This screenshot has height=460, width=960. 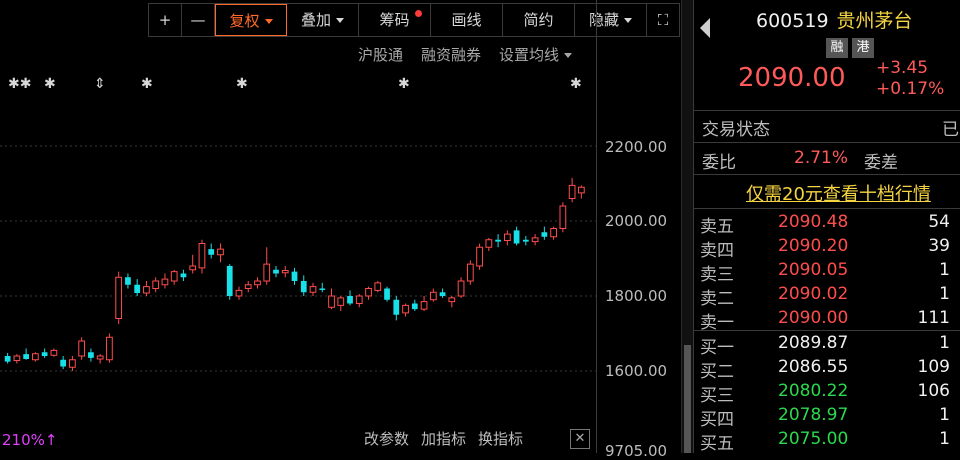 I want to click on switch-indicator-button: 换指标, so click(x=500, y=438).